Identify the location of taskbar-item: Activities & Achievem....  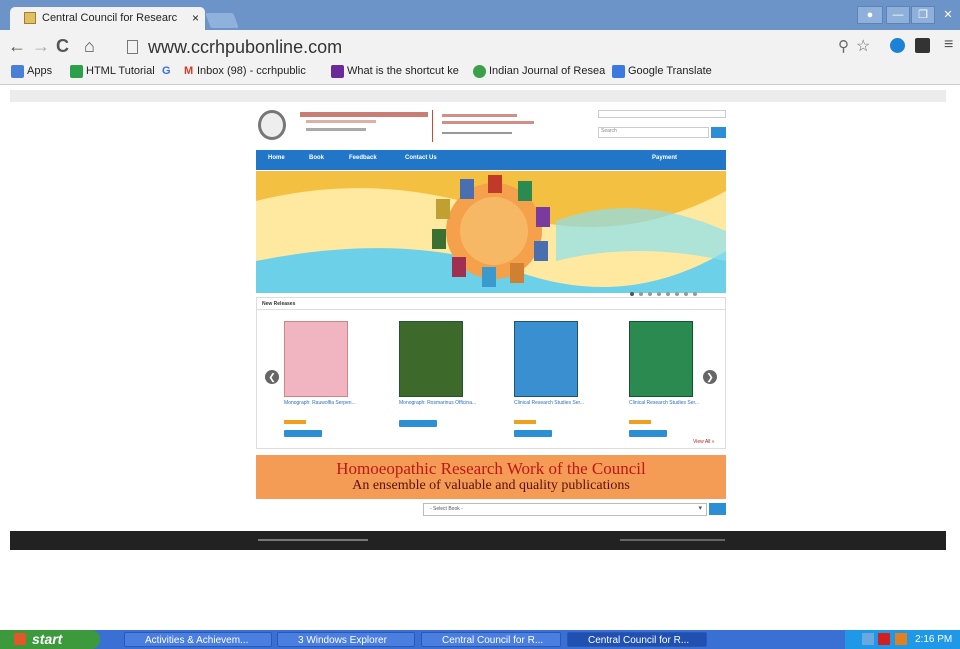
(198, 639).